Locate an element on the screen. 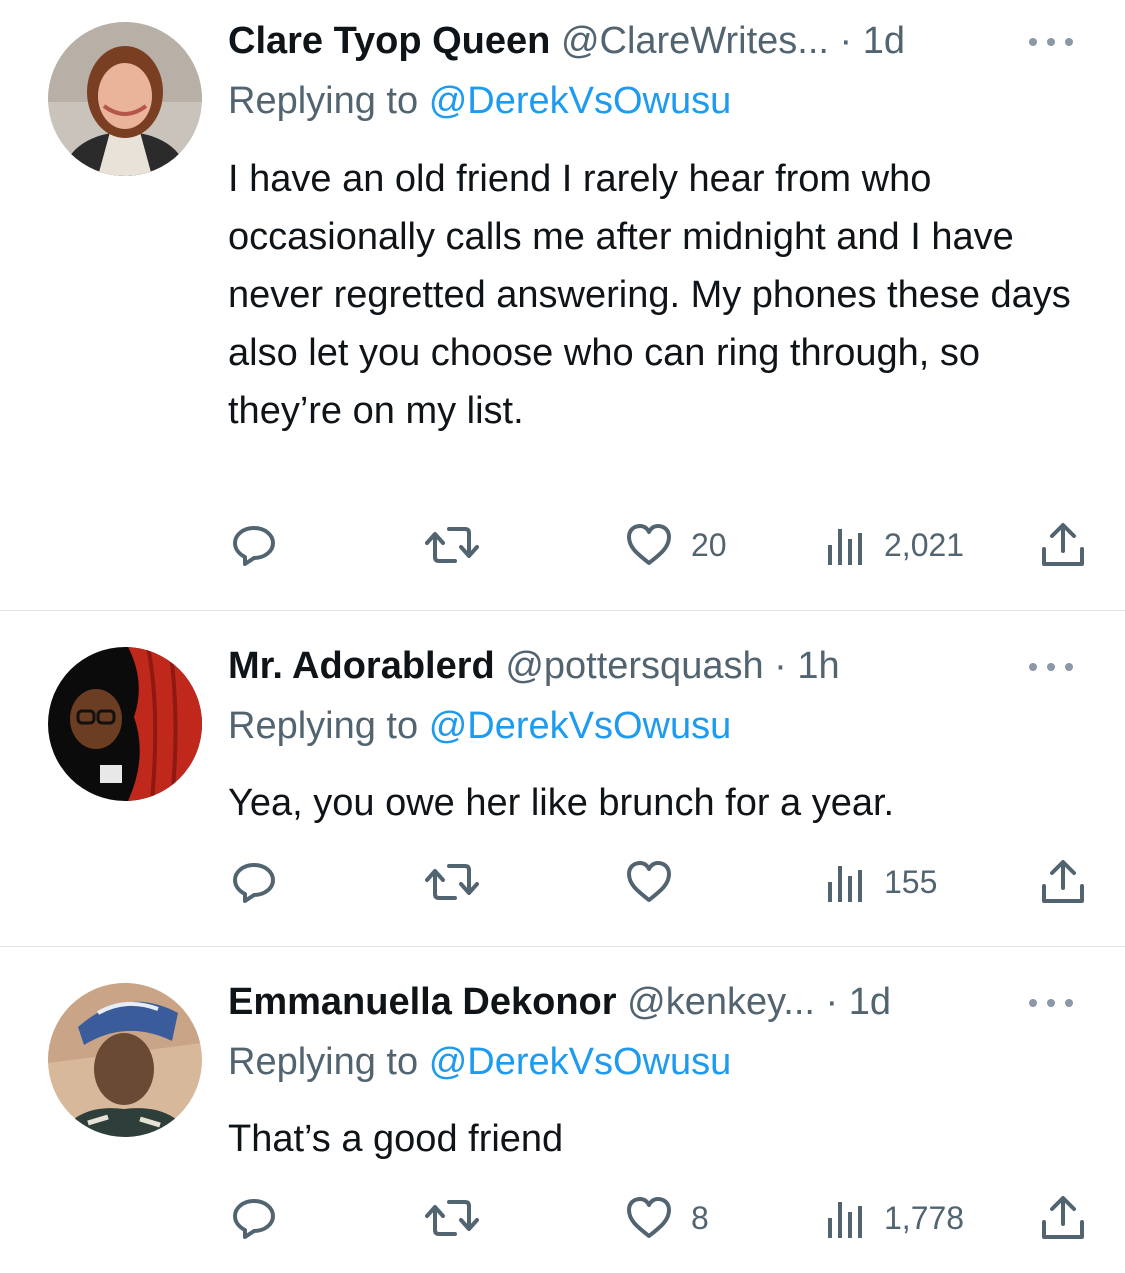 The height and width of the screenshot is (1273, 1125). action-bar: 20 2,021 is located at coordinates (562, 545).